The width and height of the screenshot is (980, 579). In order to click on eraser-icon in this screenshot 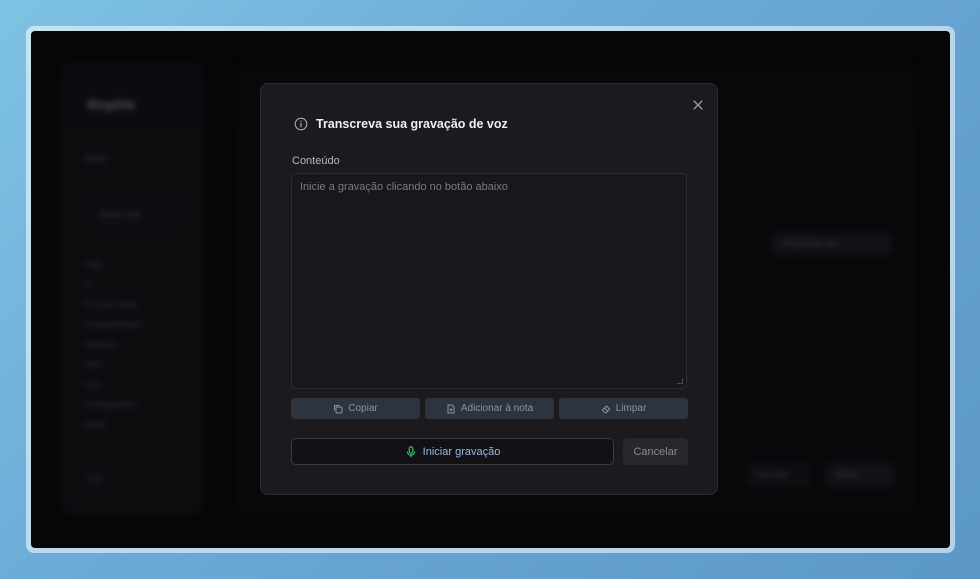, I will do `click(605, 408)`.